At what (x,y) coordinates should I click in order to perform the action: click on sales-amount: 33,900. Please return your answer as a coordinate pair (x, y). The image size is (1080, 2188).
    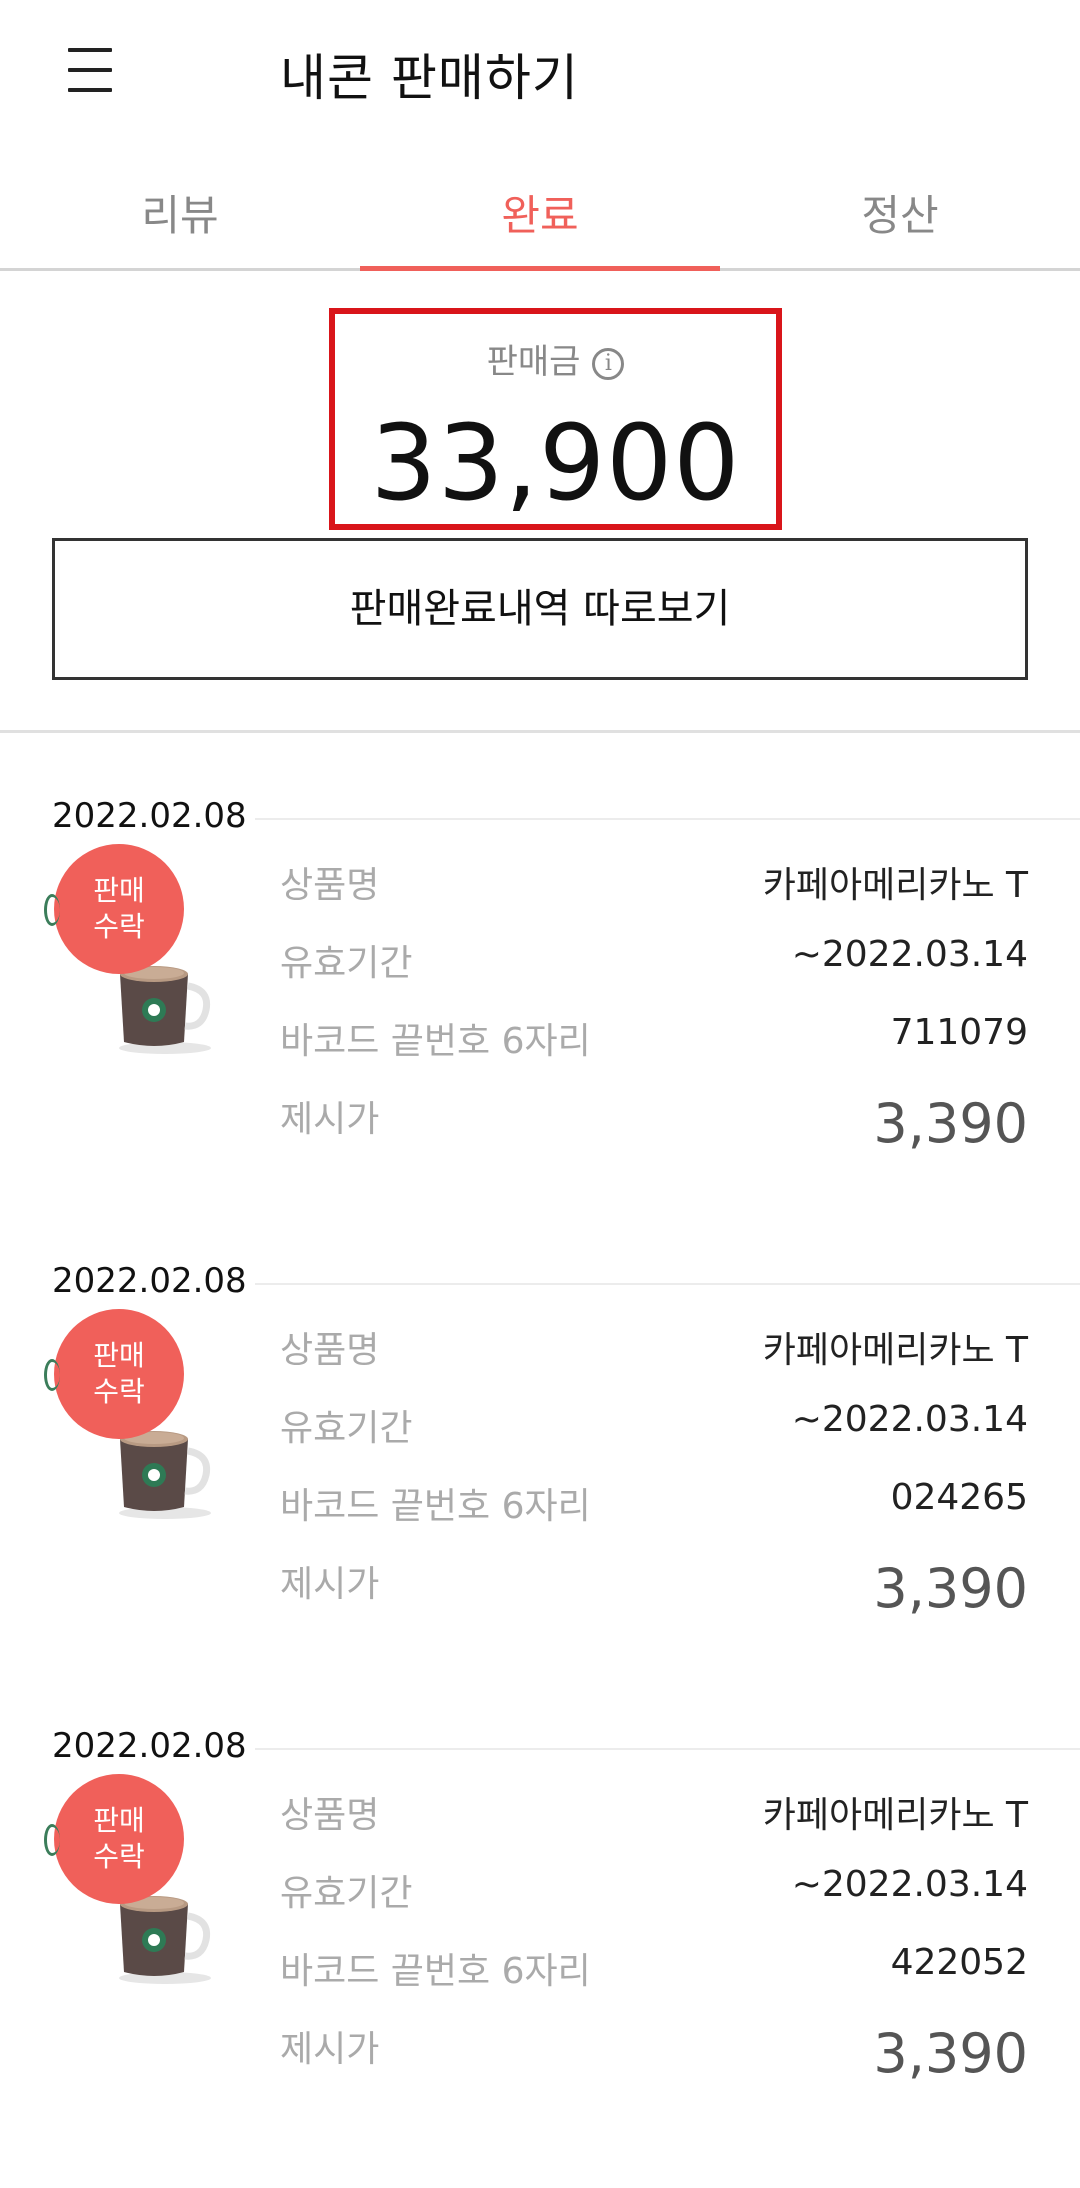
    Looking at the image, I should click on (555, 463).